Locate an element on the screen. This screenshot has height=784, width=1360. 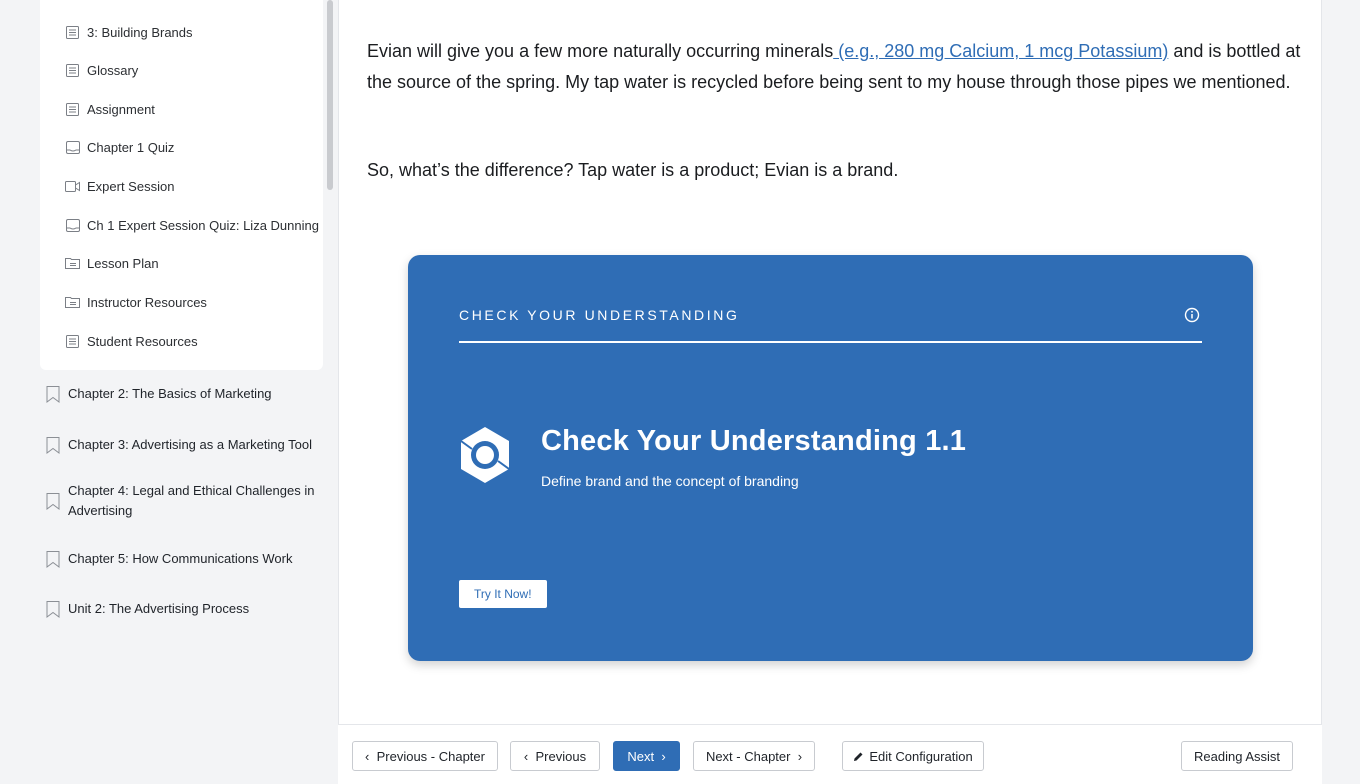
sidebar-item-label: Chapter 2: The Basics of Marketing is located at coordinates (170, 393).